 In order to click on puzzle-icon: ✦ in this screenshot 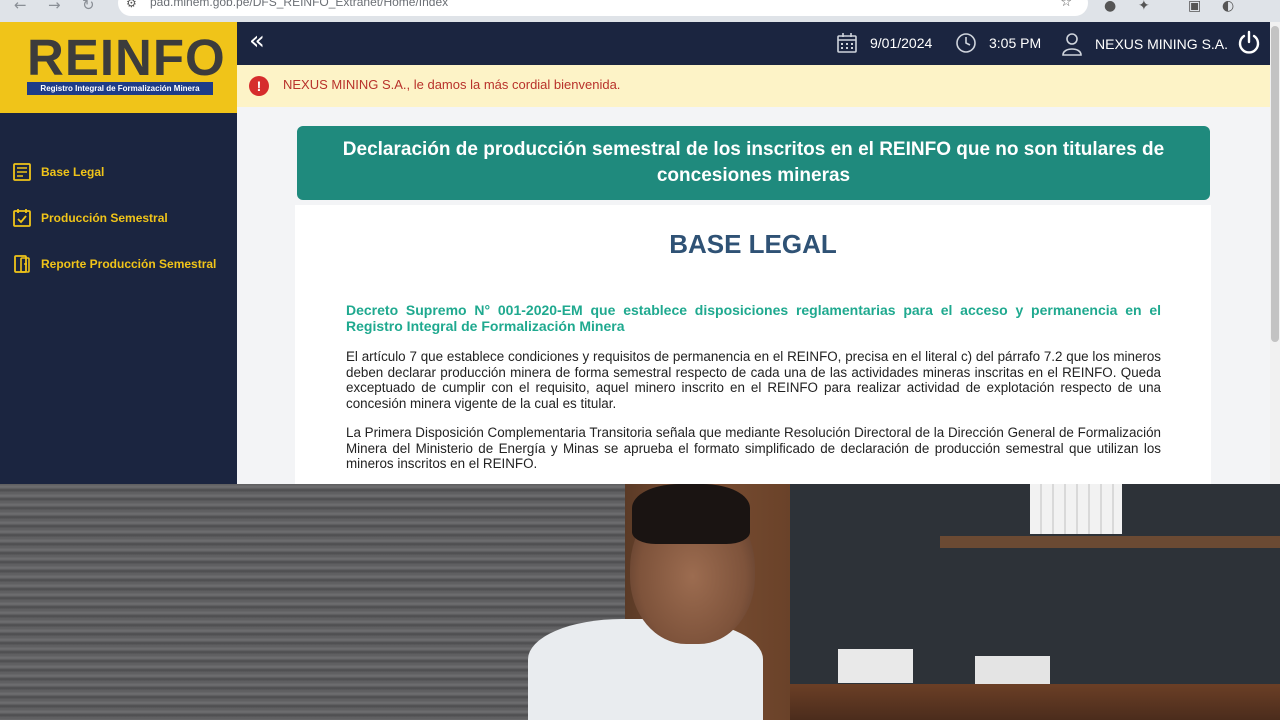, I will do `click(1144, 7)`.